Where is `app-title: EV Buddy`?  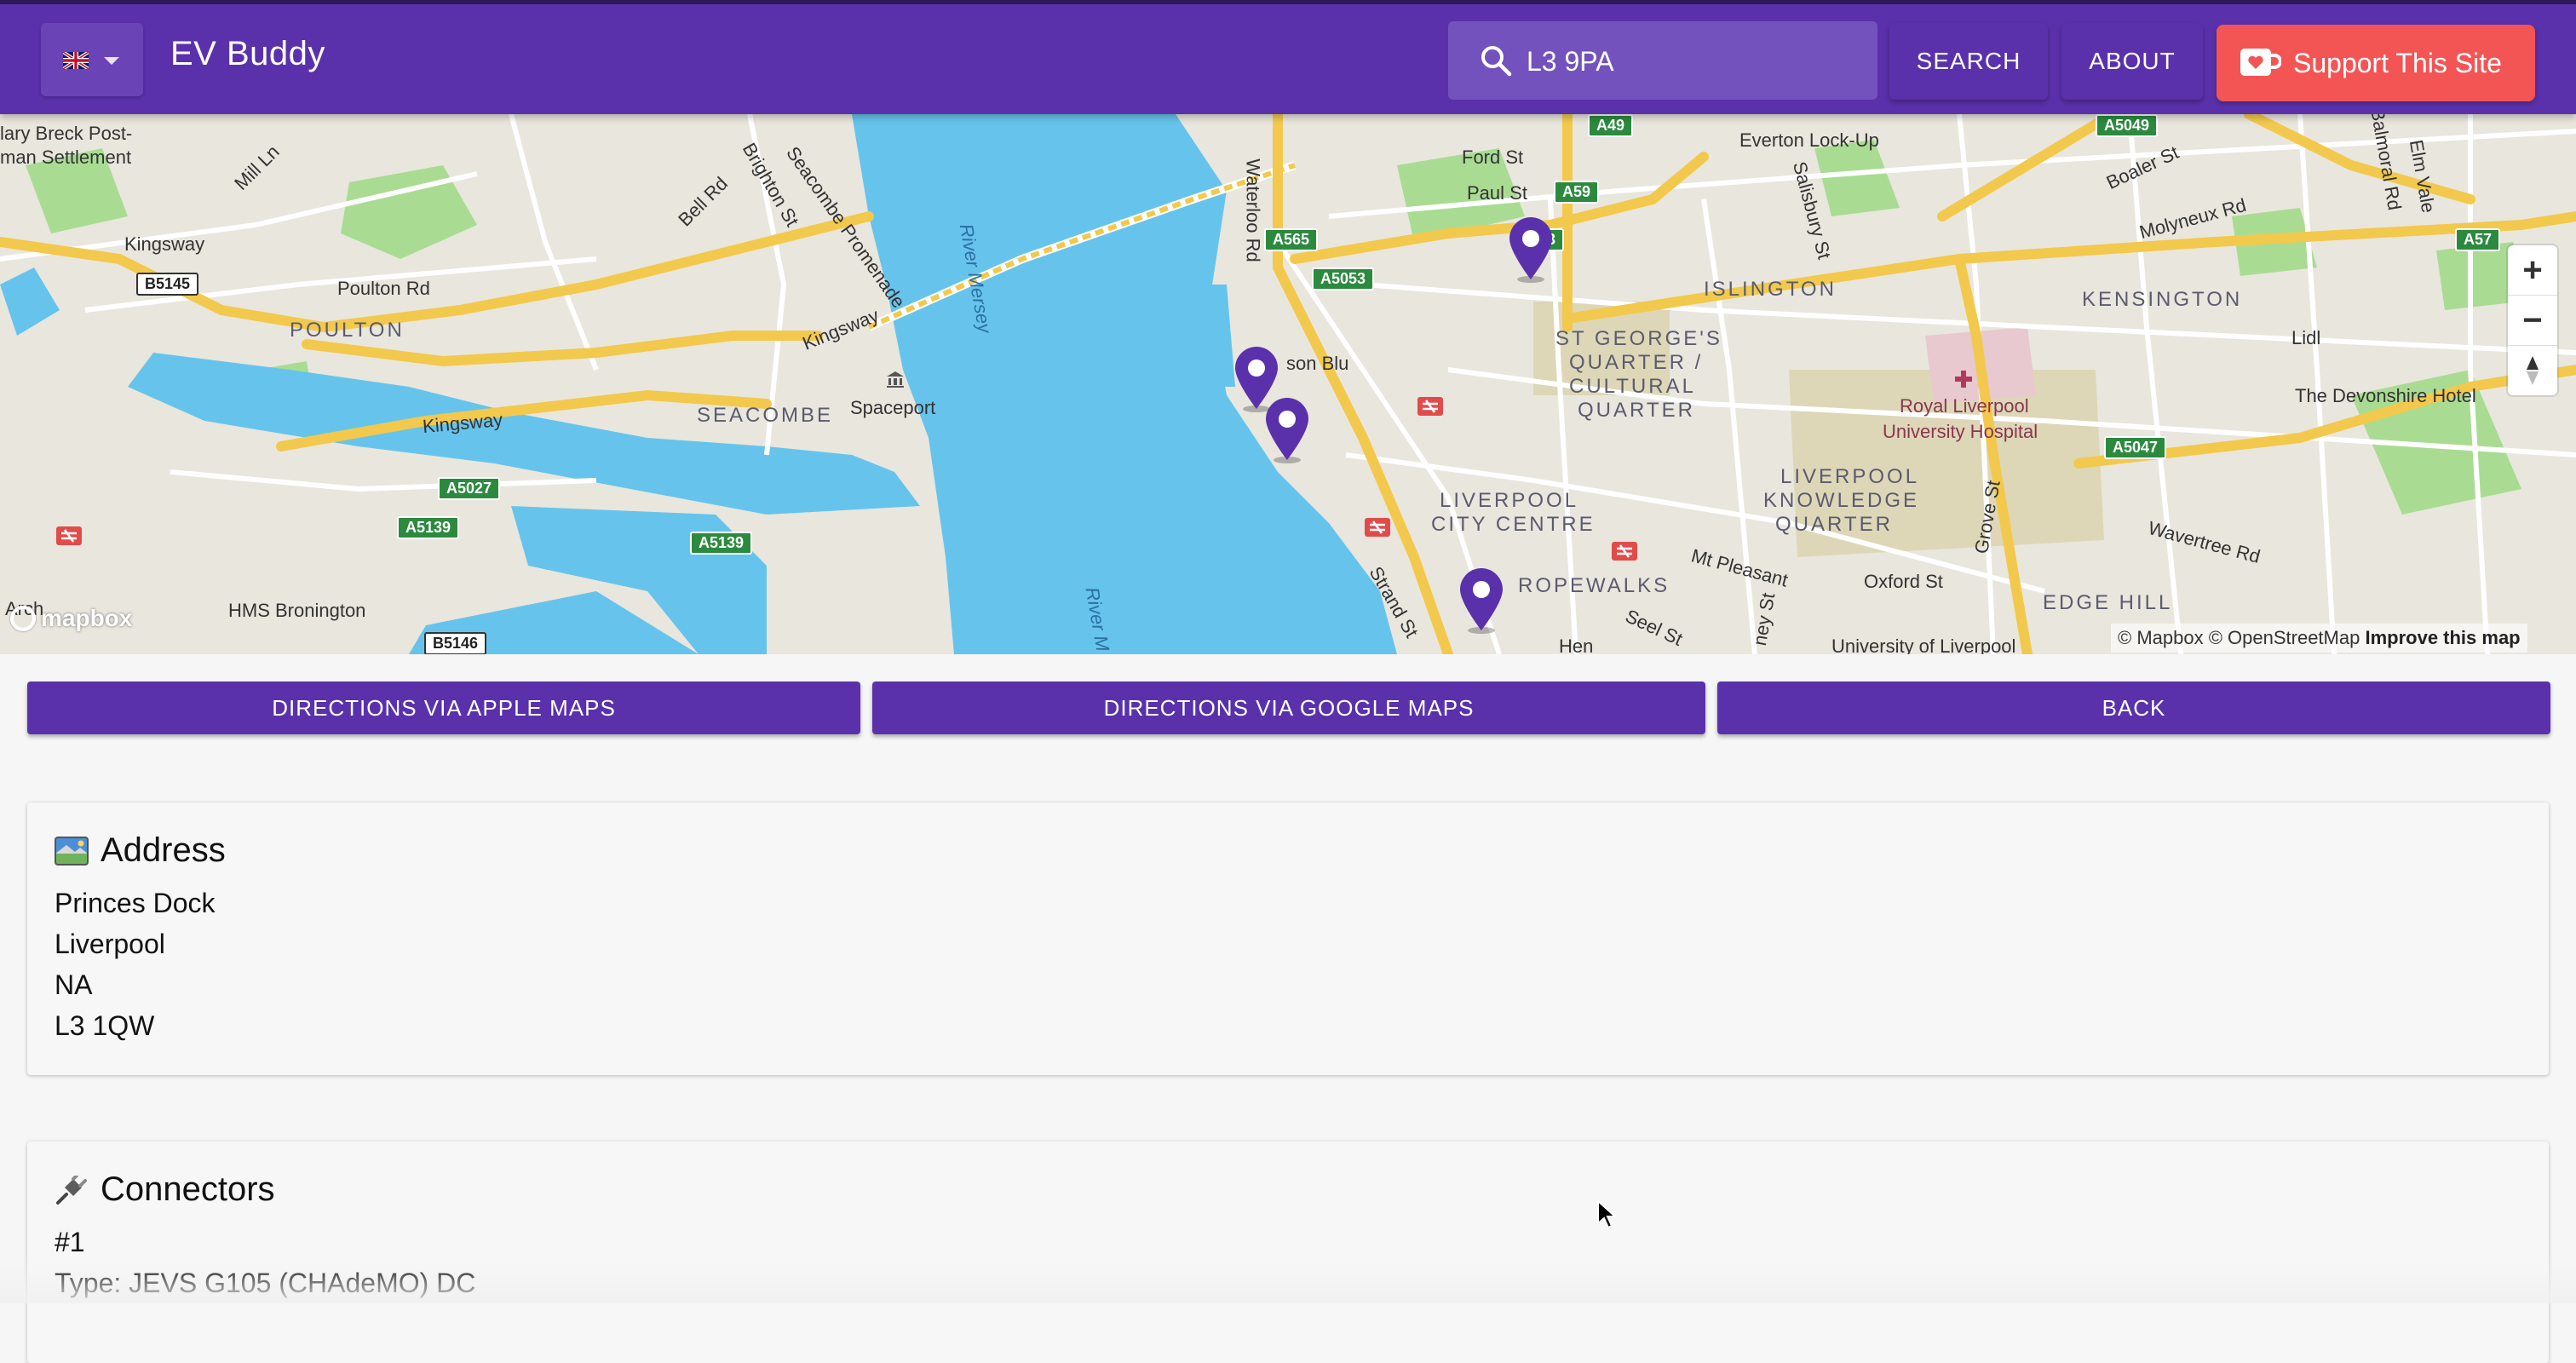 app-title: EV Buddy is located at coordinates (248, 54).